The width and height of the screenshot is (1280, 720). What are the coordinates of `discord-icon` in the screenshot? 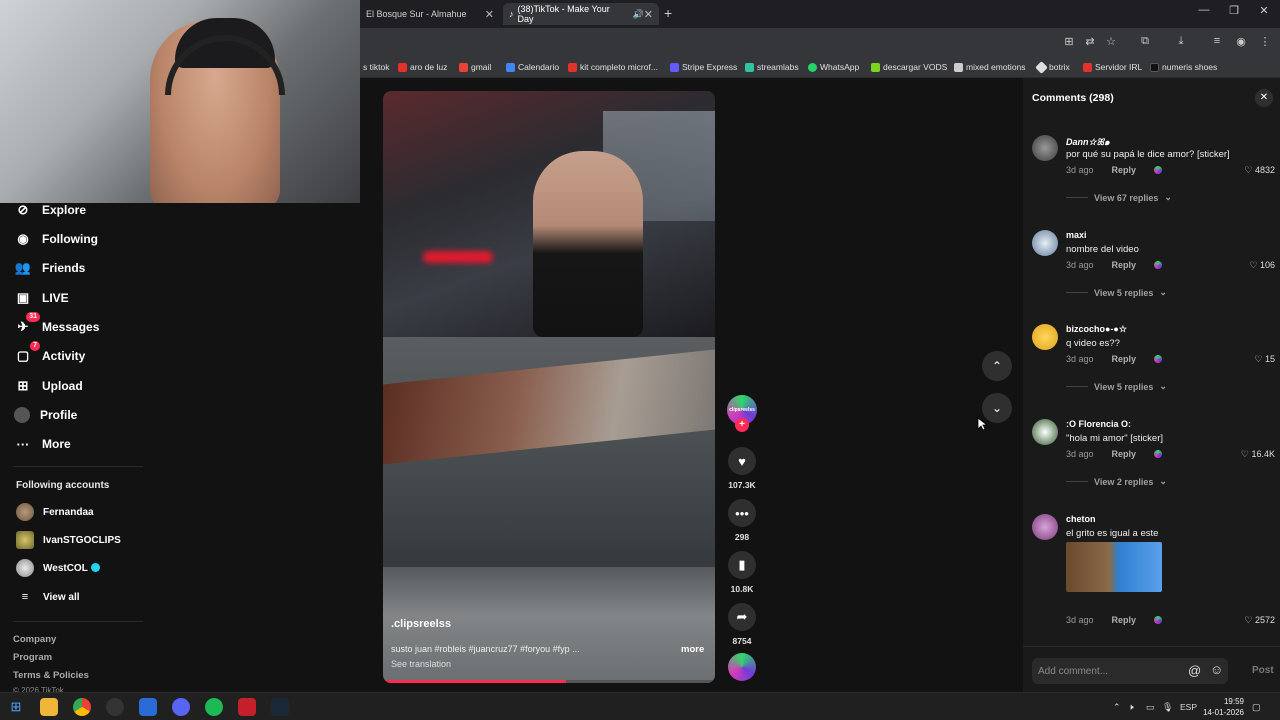 It's located at (181, 707).